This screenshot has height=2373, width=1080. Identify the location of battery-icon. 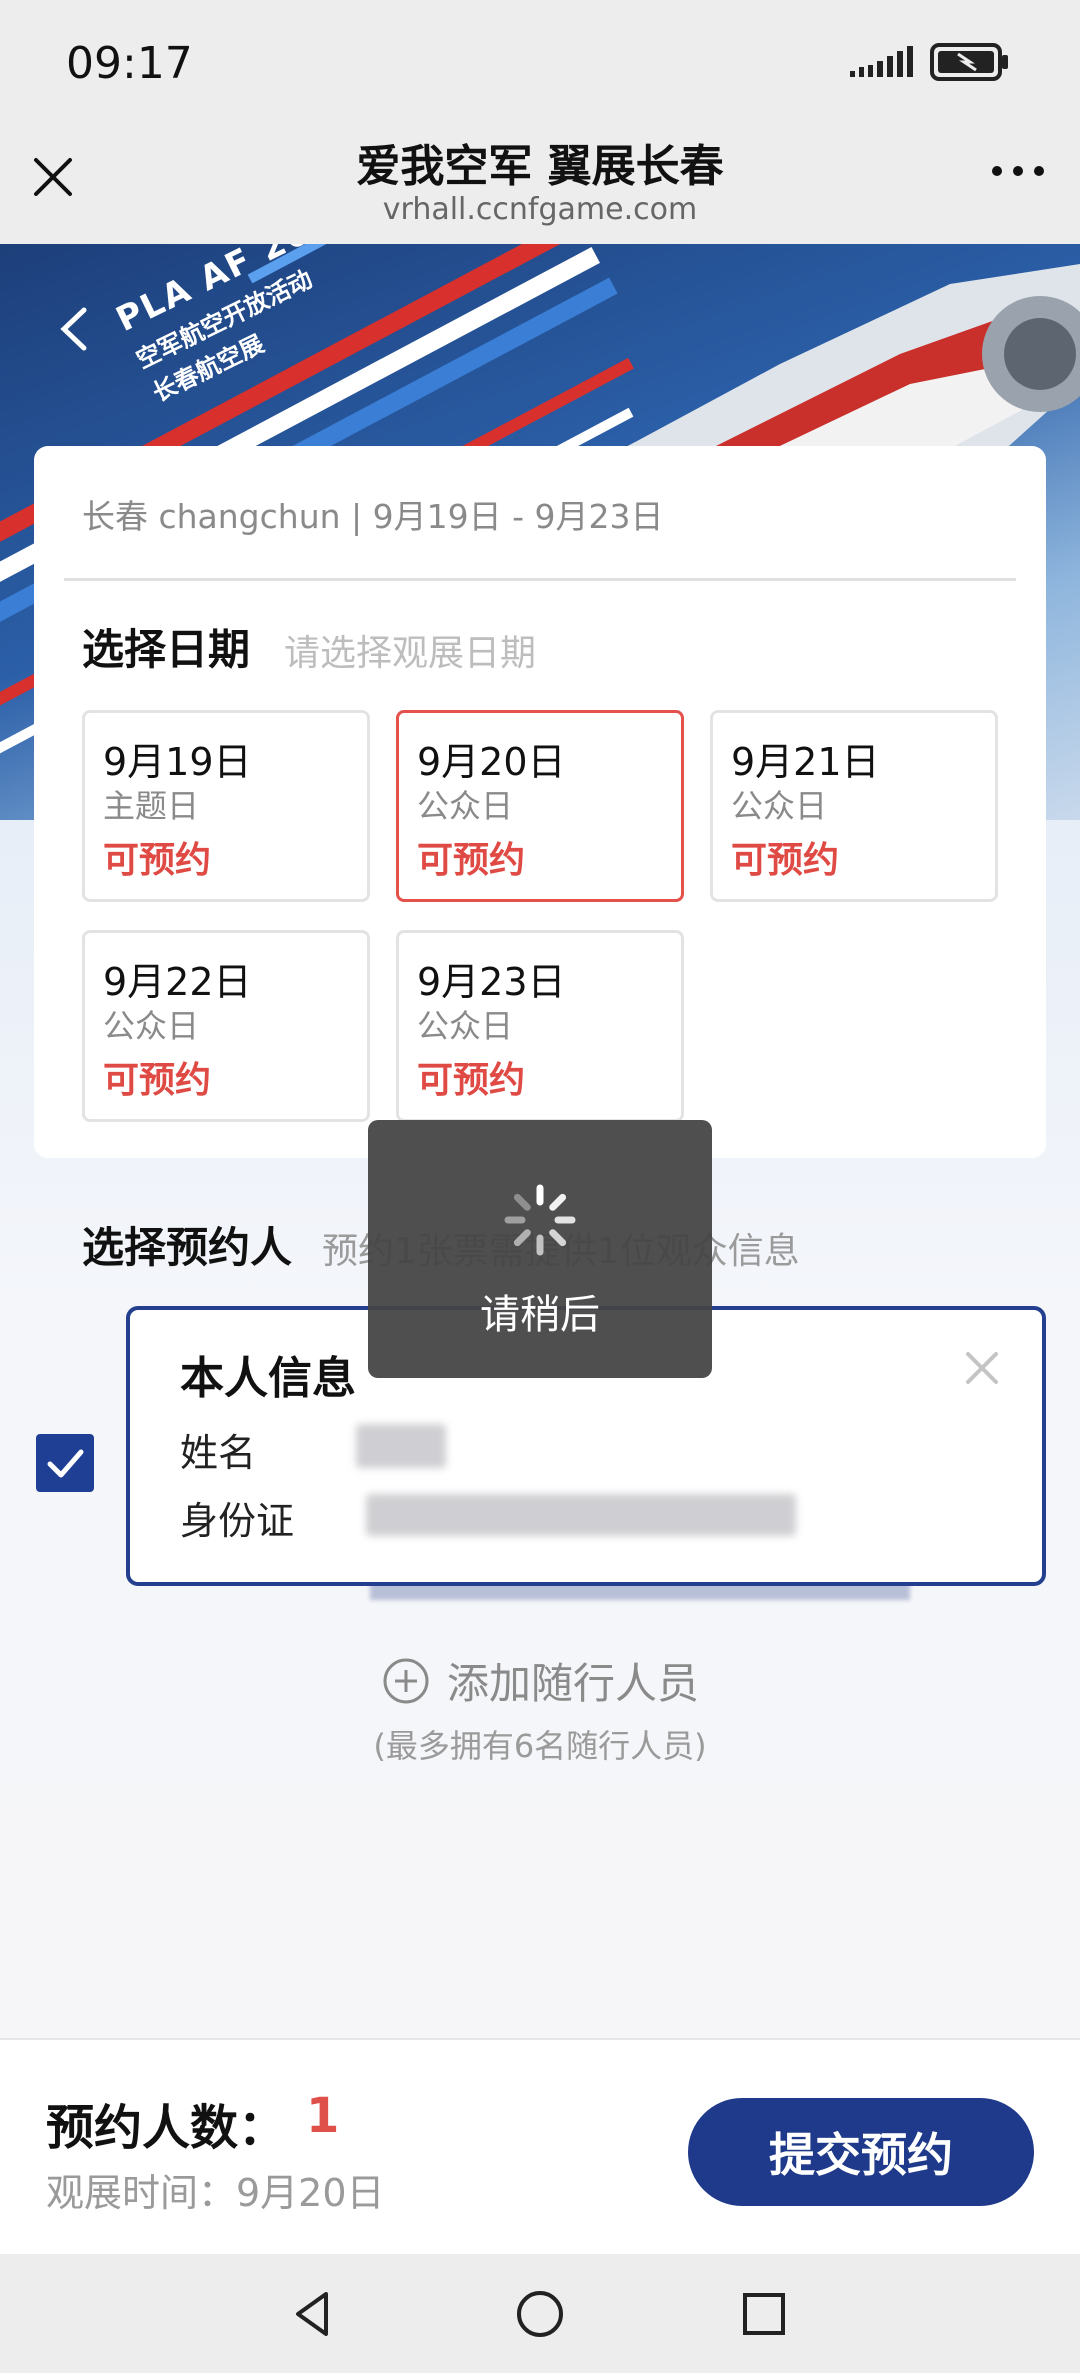
(969, 62).